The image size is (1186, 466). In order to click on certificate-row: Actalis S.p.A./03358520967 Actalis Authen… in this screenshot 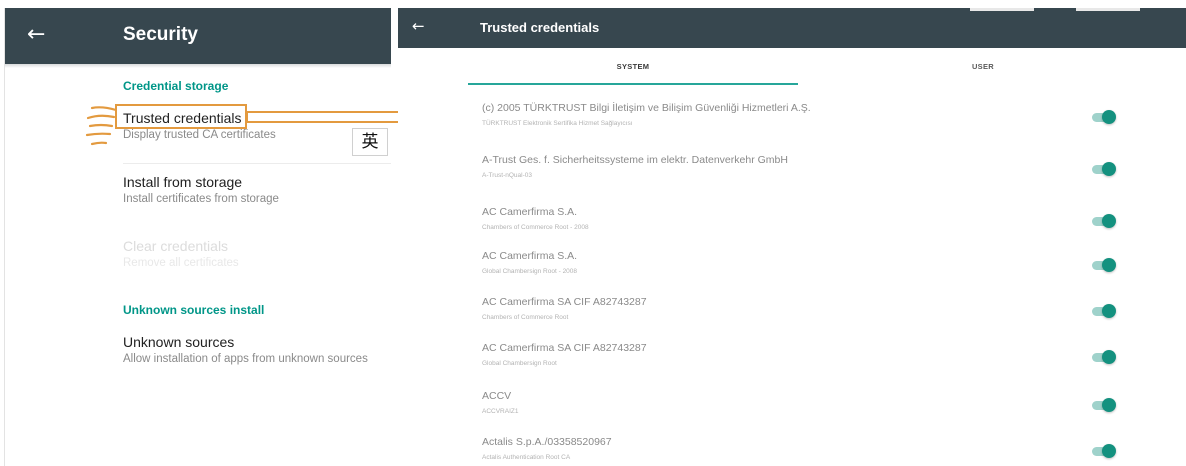, I will do `click(792, 449)`.